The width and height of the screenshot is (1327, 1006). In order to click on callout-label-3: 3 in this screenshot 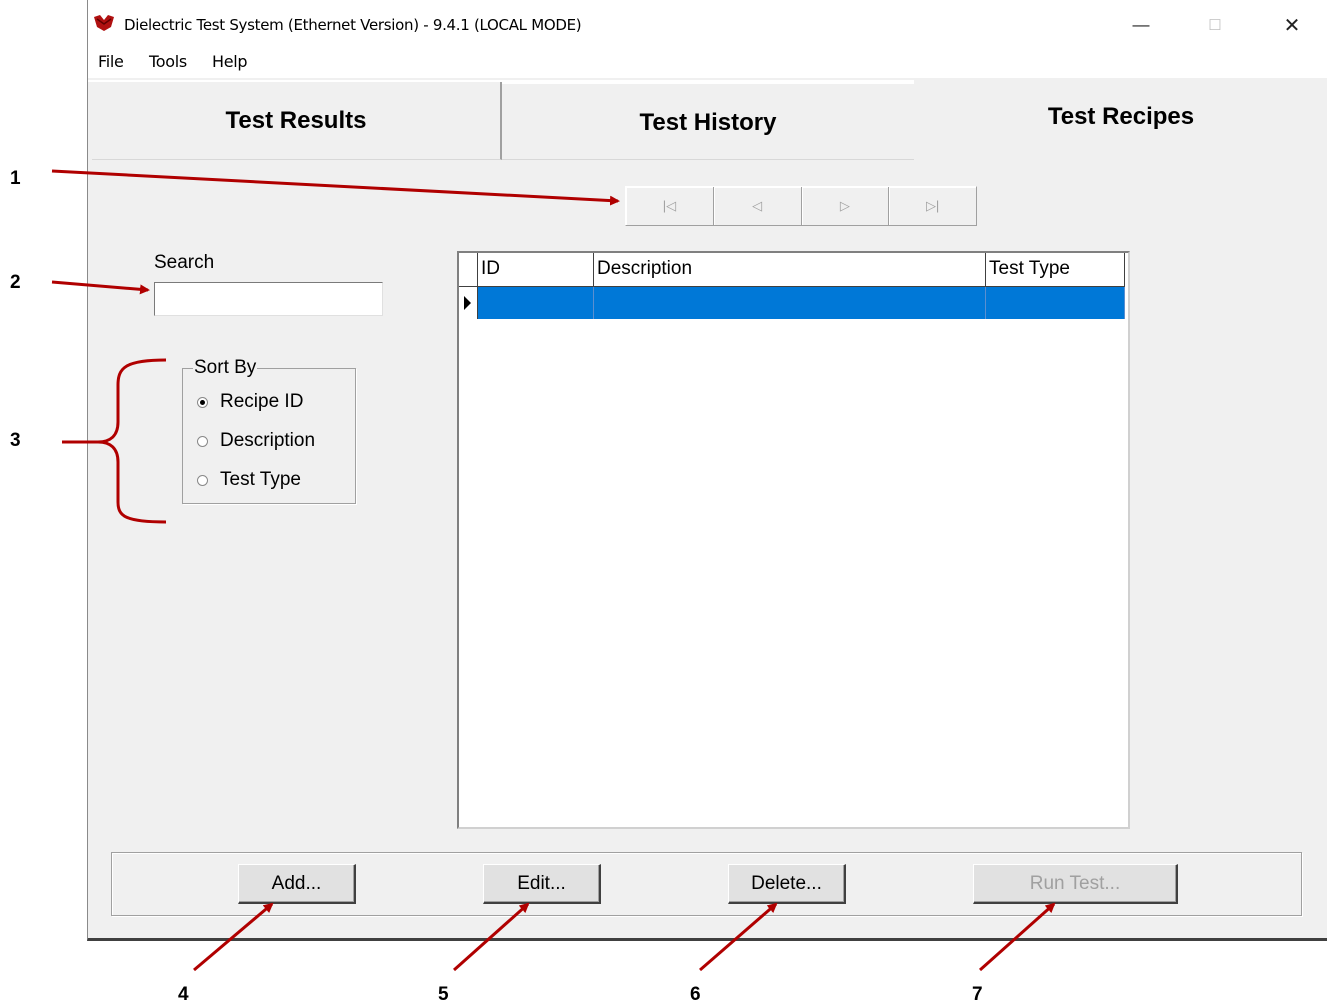, I will do `click(15, 440)`.